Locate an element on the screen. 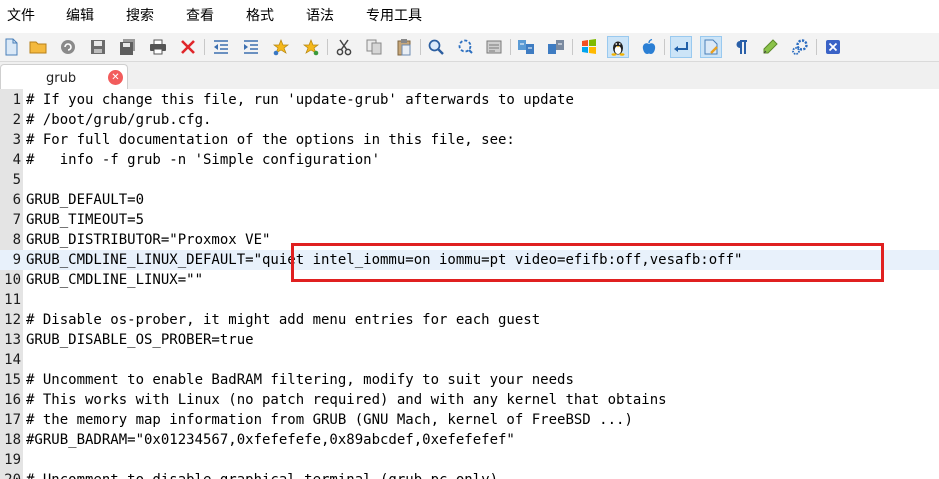 The width and height of the screenshot is (939, 479). line-number: 8 is located at coordinates (16, 240).